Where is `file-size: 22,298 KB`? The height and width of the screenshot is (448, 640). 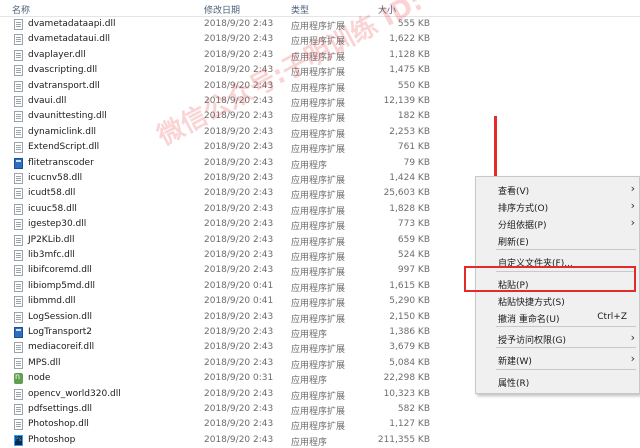 file-size: 22,298 KB is located at coordinates (406, 378).